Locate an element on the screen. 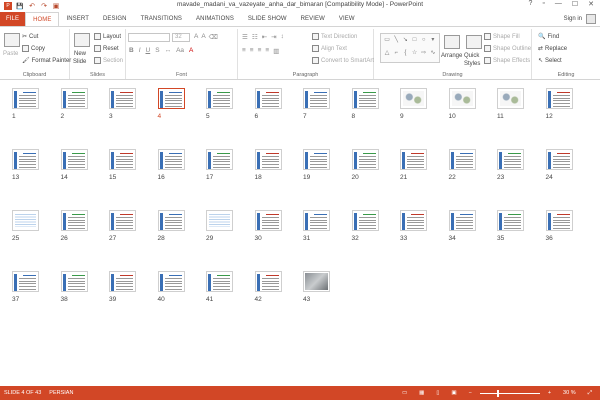 Image resolution: width=600 pixels, height=400 pixels. tab-transitions: TRANSITIONS is located at coordinates (161, 19).